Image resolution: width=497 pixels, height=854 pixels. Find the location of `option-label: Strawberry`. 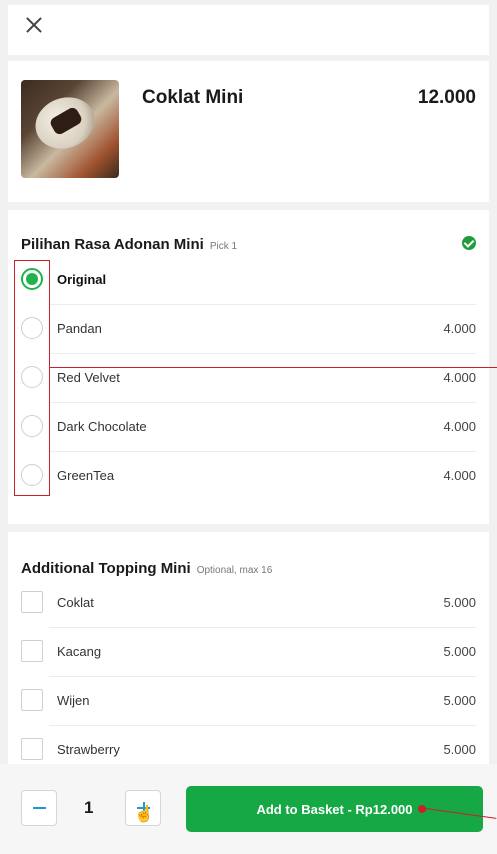

option-label: Strawberry is located at coordinates (88, 749).